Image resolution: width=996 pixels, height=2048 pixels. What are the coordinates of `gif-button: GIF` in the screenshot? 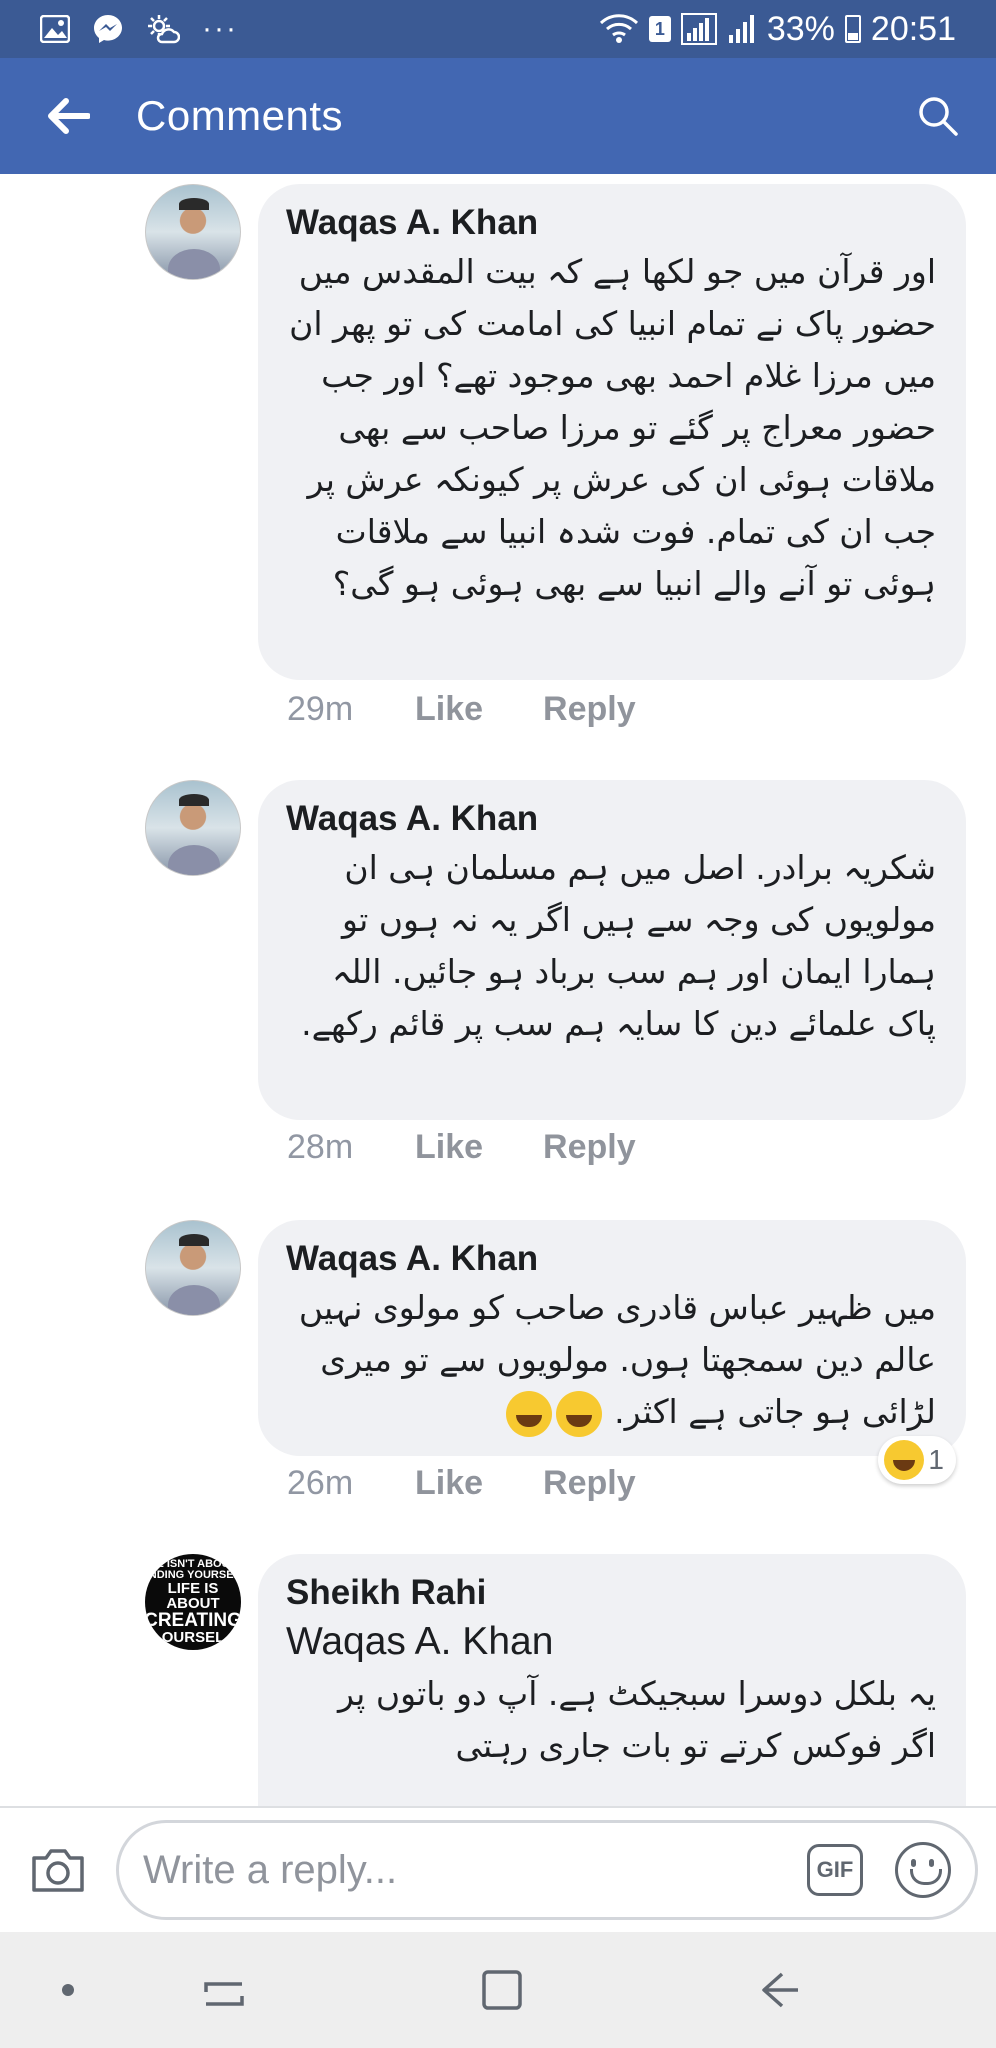 It's located at (835, 1870).